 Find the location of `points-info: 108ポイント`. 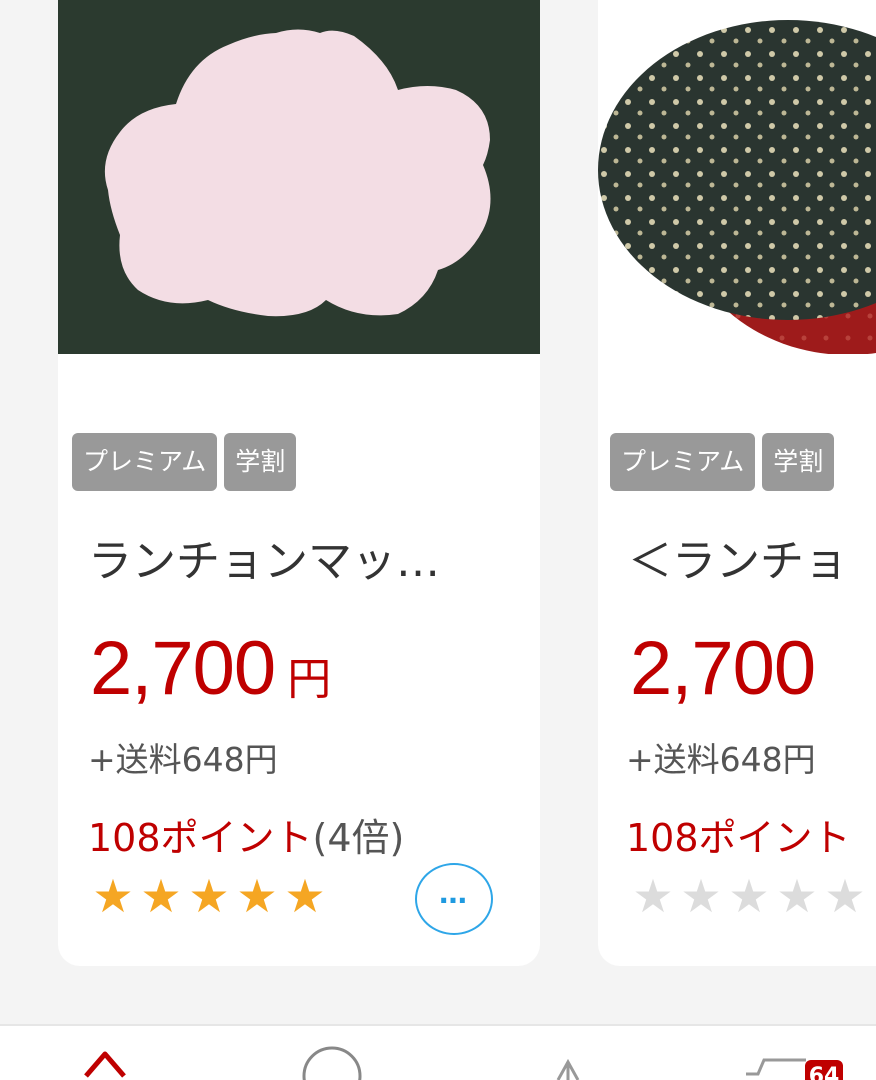

points-info: 108ポイント is located at coordinates (738, 834).